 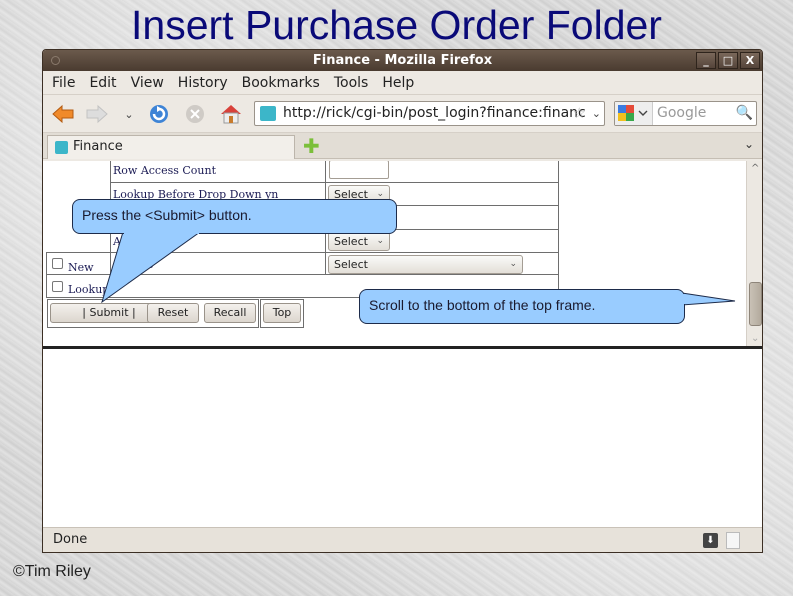 I want to click on slide-title: Insert Purchase Order Folder, so click(x=396, y=25).